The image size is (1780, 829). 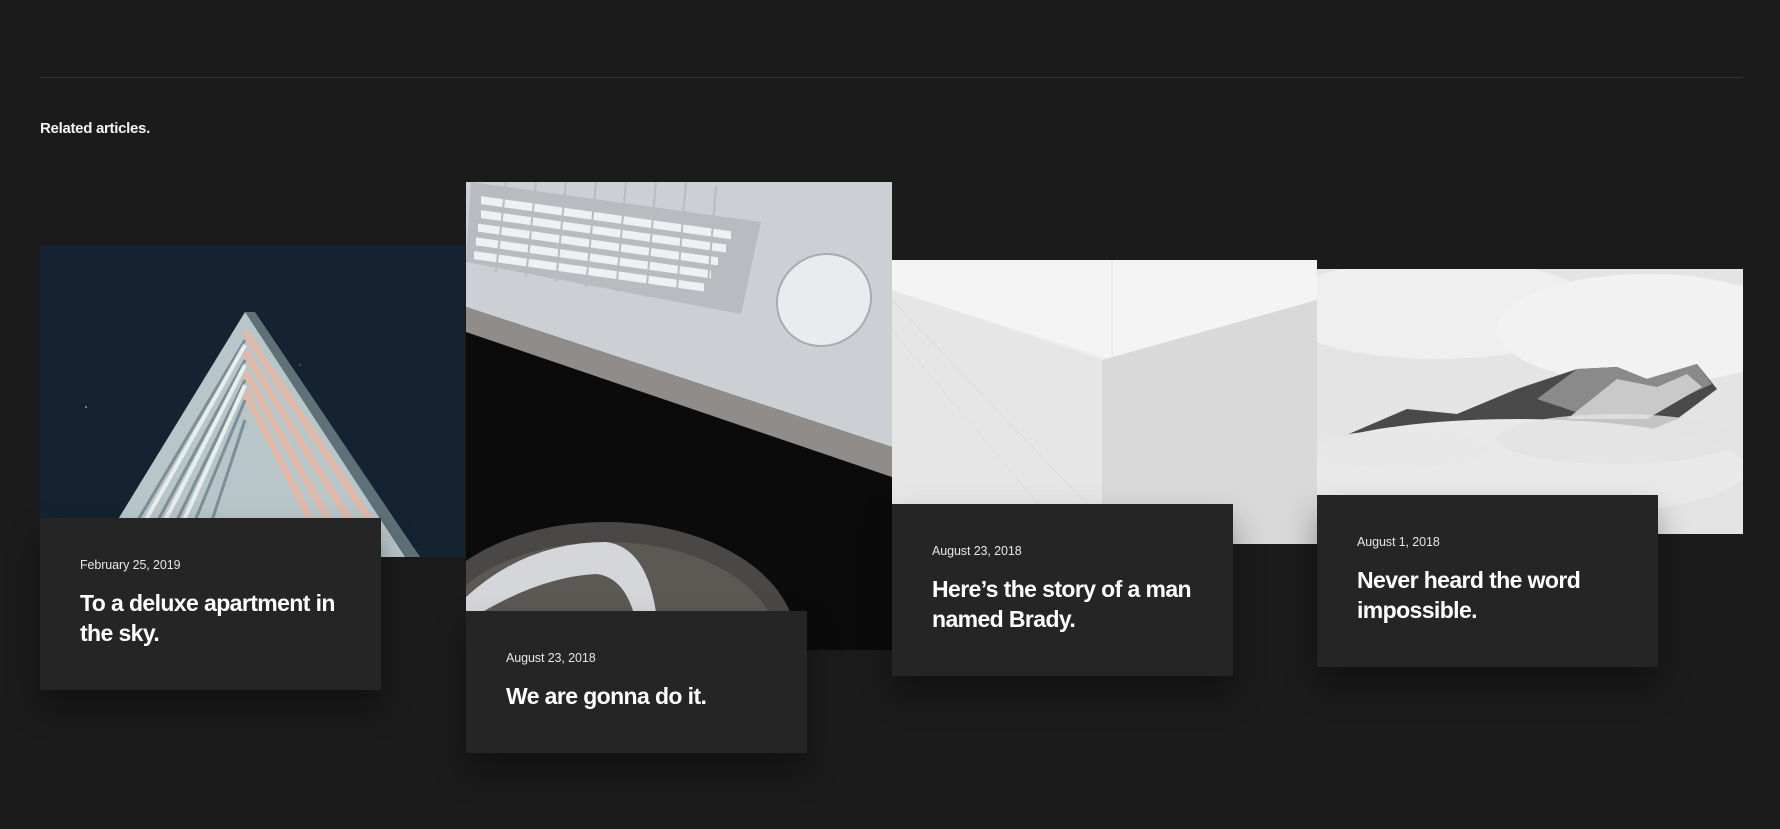 What do you see at coordinates (891, 77) in the screenshot?
I see `section-divider` at bounding box center [891, 77].